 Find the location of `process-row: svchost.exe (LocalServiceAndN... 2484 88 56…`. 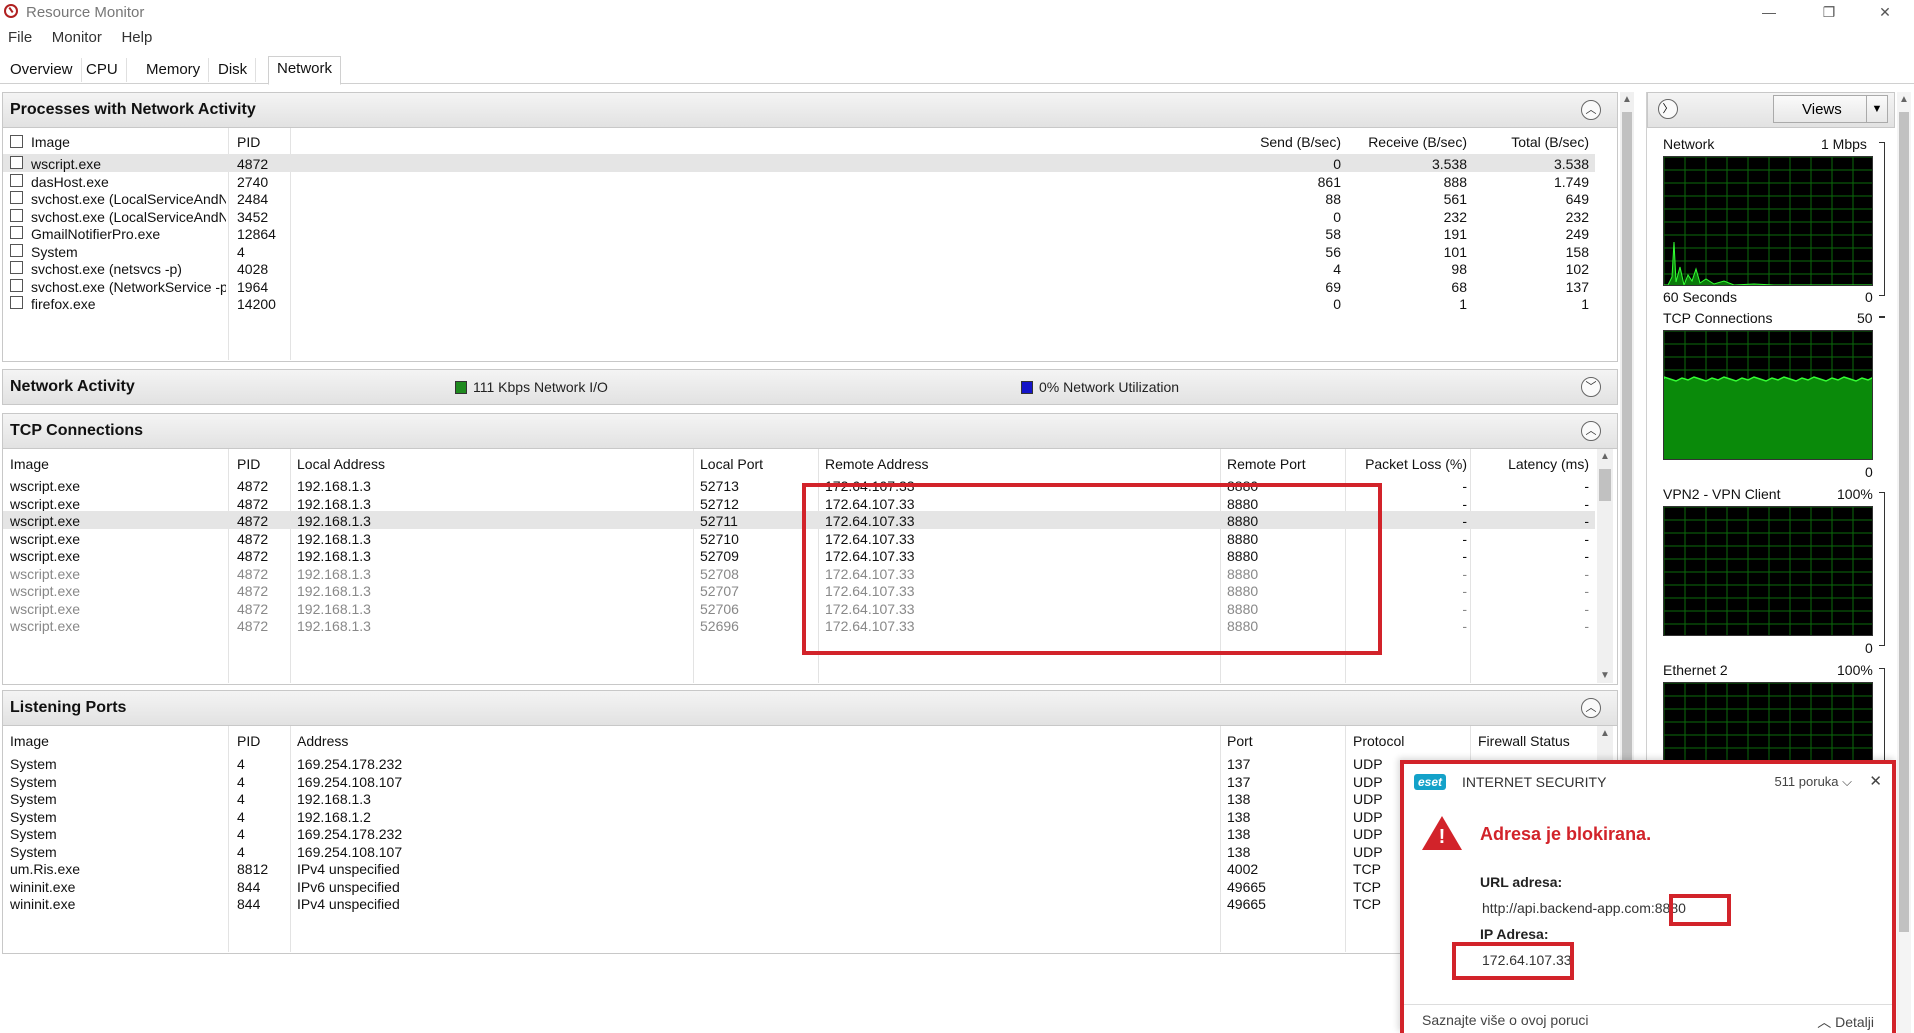

process-row: svchost.exe (LocalServiceAndN... 2484 88 56… is located at coordinates (799, 198).